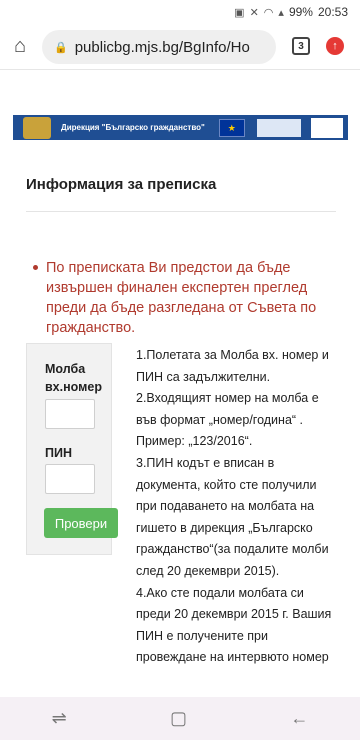  I want to click on recents-icon: ⇌, so click(59, 718).